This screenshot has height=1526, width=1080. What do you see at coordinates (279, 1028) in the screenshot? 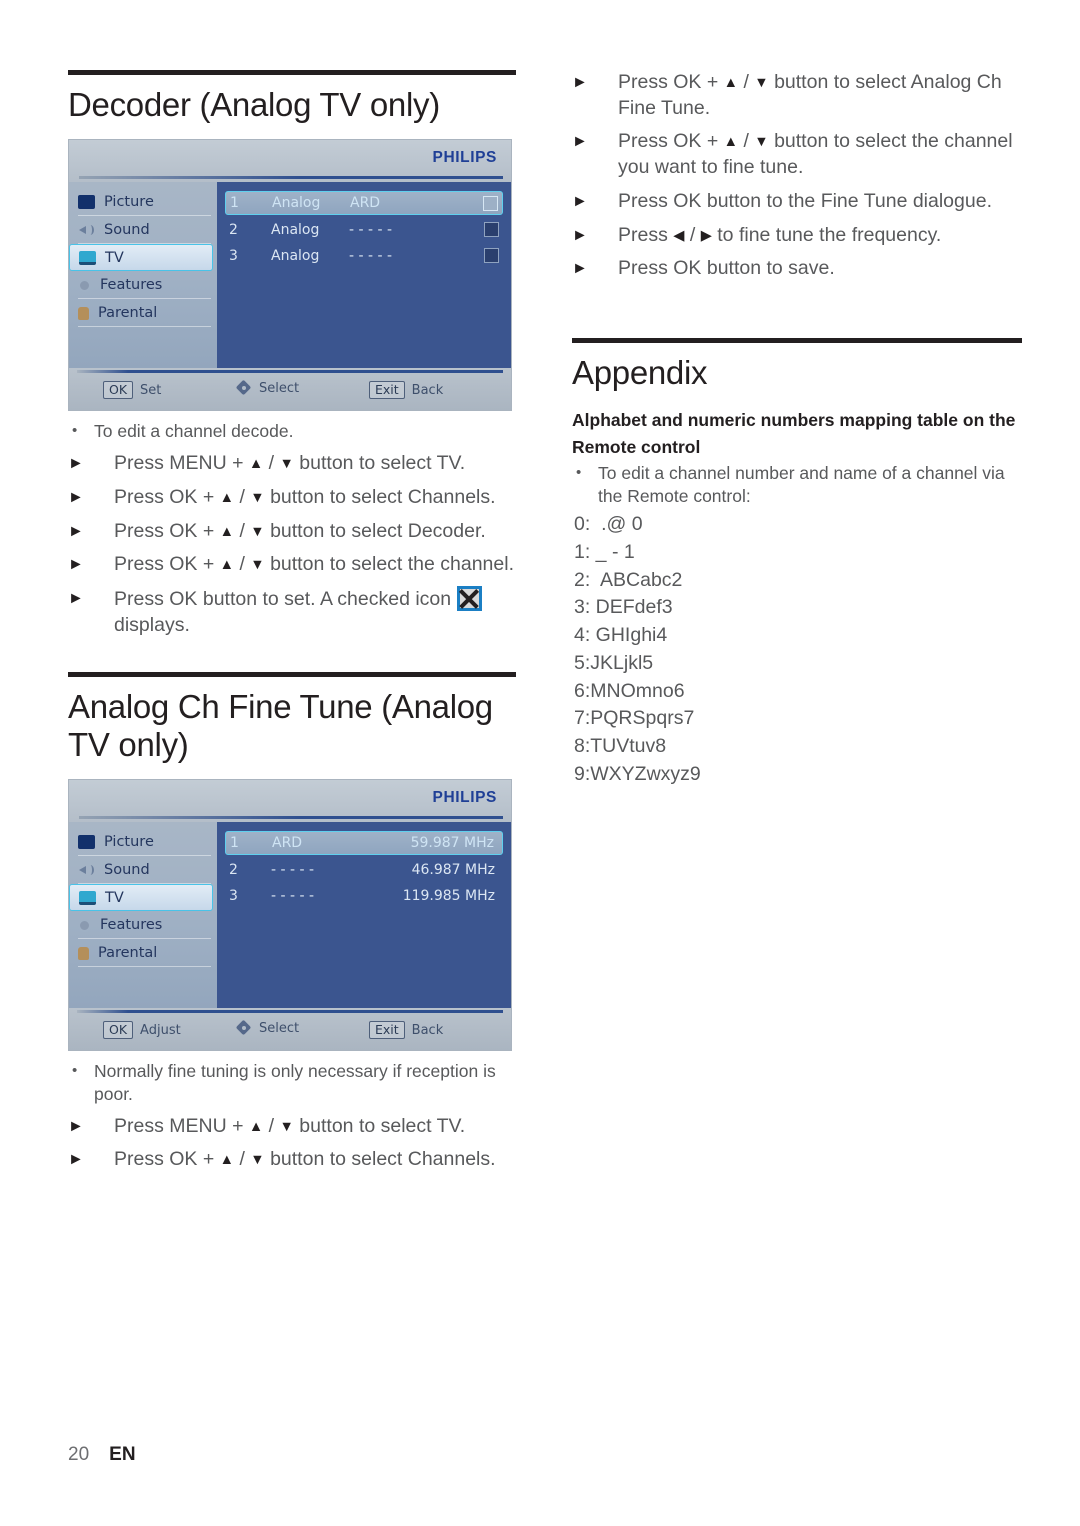
I see `osd-footer-action: Select` at bounding box center [279, 1028].